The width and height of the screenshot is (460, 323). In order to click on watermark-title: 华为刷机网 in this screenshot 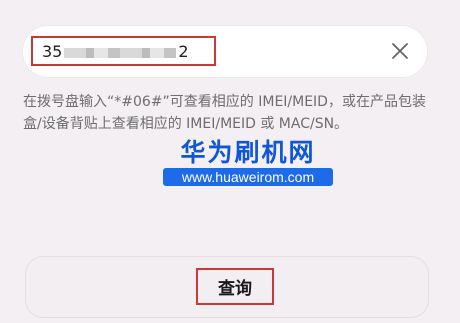, I will do `click(248, 153)`.